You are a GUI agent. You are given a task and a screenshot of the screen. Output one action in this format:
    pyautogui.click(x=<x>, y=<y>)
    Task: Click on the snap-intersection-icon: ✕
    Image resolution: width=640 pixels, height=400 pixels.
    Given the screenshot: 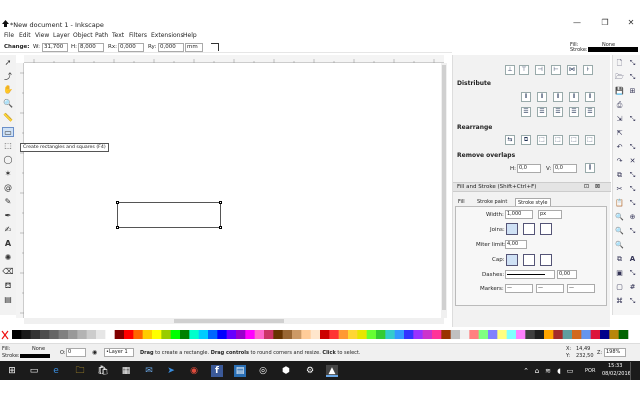 What is the action you would take?
    pyautogui.click(x=632, y=161)
    